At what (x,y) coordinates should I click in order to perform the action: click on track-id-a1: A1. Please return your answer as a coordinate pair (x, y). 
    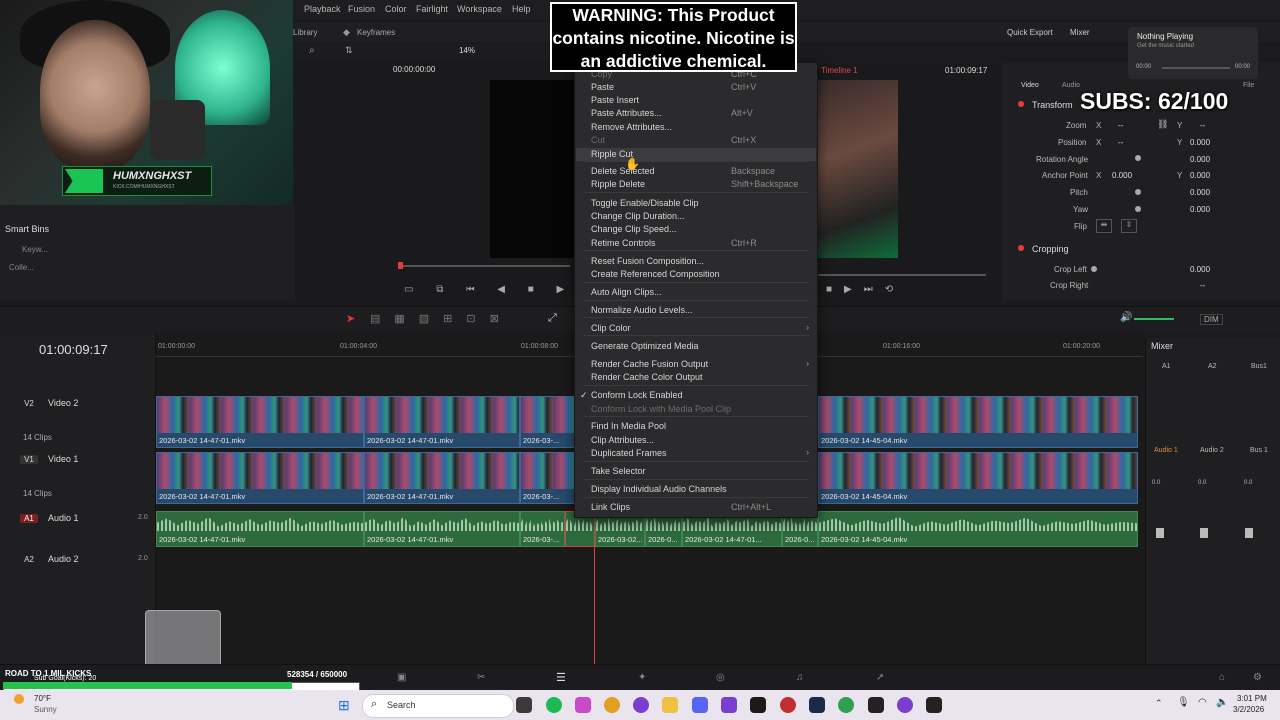
    Looking at the image, I should click on (29, 518).